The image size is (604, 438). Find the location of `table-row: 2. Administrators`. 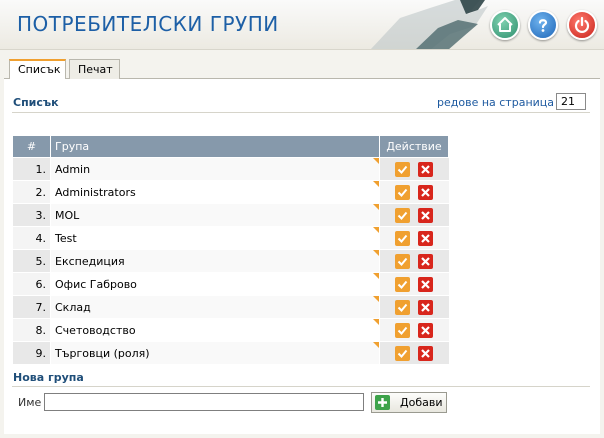

table-row: 2. Administrators is located at coordinates (230, 192).